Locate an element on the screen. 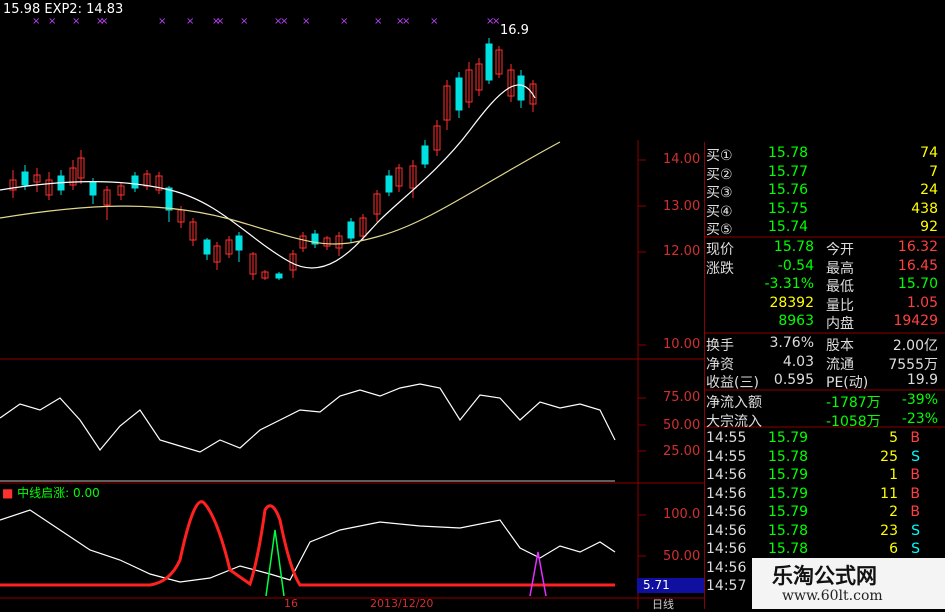 The image size is (945, 612). stat-label-2: 内盘 is located at coordinates (840, 324).